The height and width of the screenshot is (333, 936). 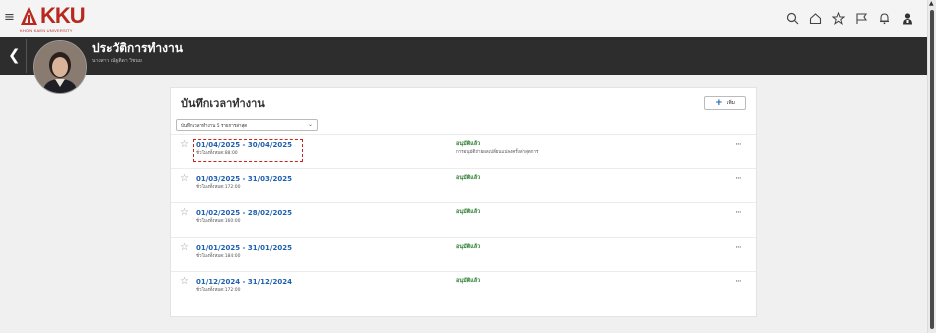 What do you see at coordinates (248, 150) in the screenshot?
I see `highlight-annotation` at bounding box center [248, 150].